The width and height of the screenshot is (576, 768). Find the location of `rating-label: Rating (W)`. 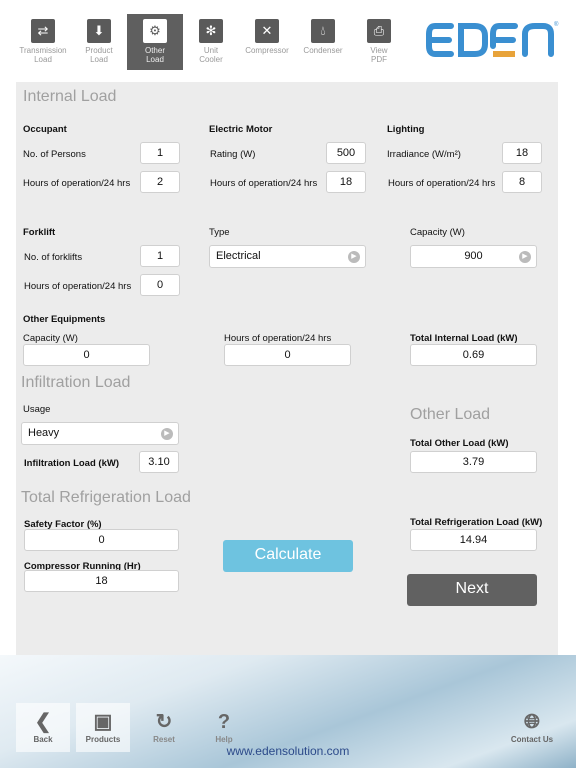

rating-label: Rating (W) is located at coordinates (233, 154).